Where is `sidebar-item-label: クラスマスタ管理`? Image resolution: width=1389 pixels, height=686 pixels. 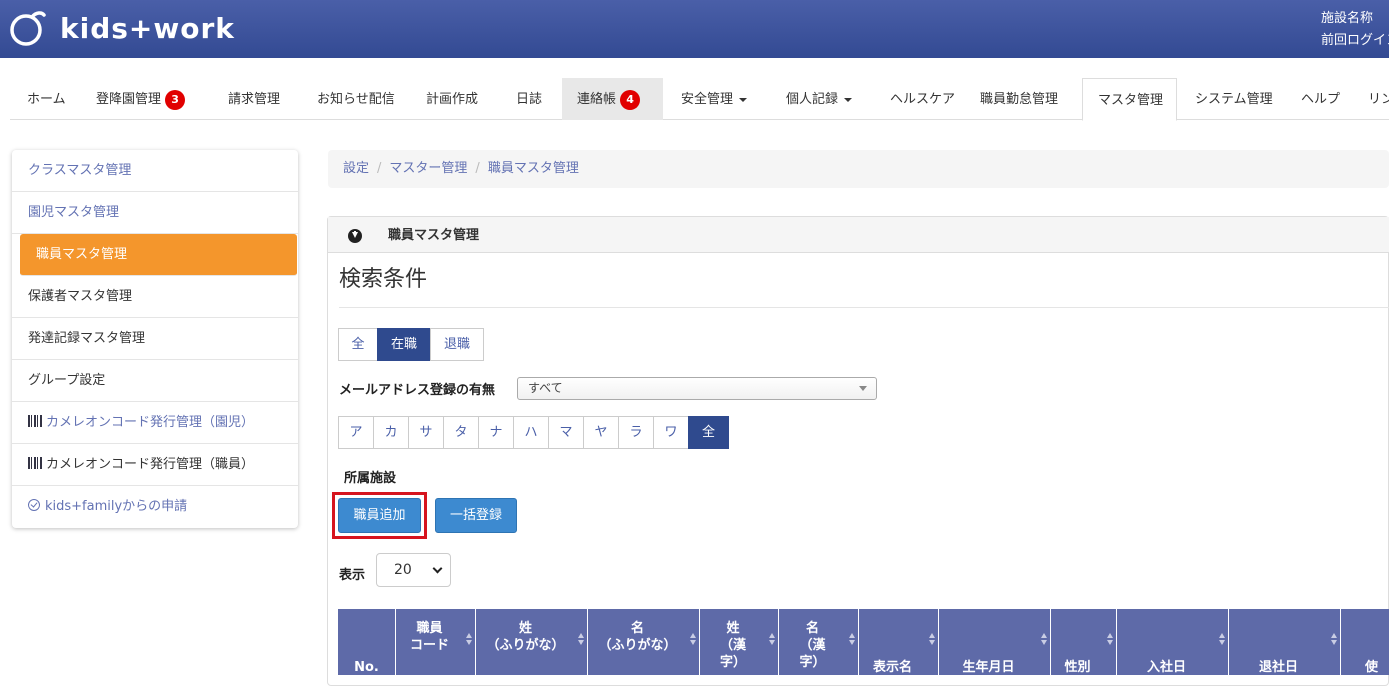 sidebar-item-label: クラスマスタ管理 is located at coordinates (80, 170).